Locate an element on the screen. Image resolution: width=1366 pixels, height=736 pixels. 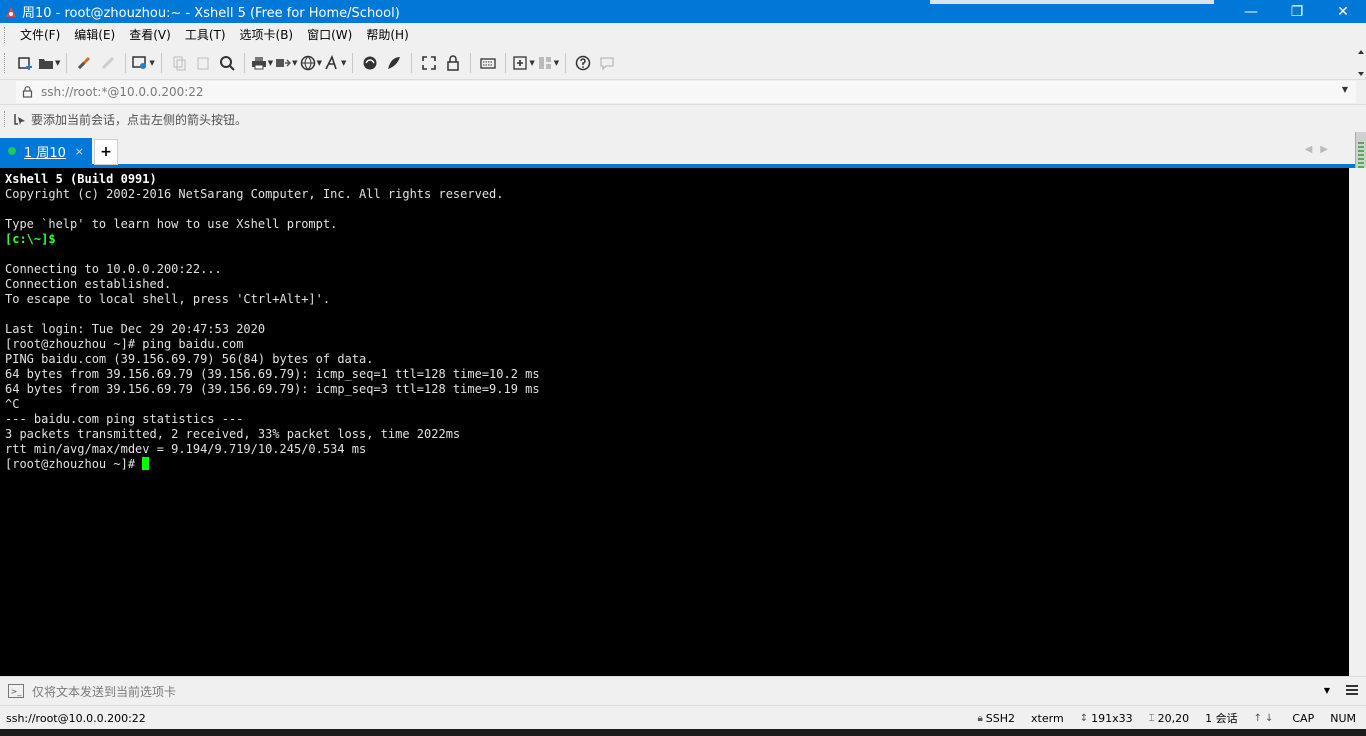
layout-icon: ▼ is located at coordinates (548, 63).